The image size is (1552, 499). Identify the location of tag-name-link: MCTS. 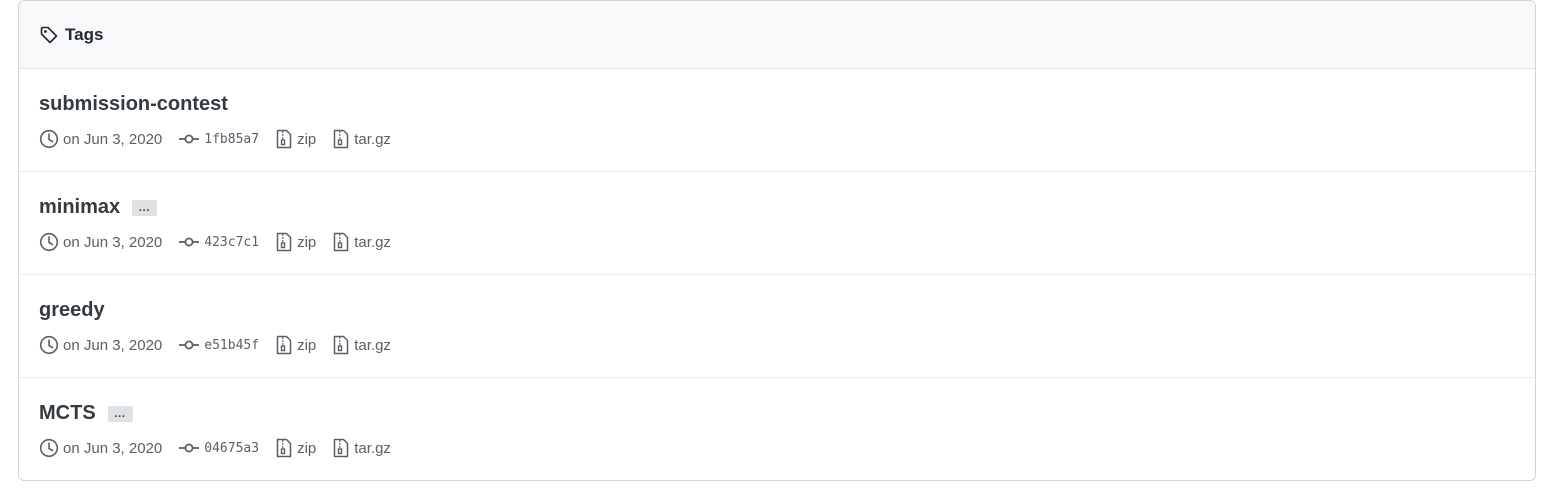
(67, 413).